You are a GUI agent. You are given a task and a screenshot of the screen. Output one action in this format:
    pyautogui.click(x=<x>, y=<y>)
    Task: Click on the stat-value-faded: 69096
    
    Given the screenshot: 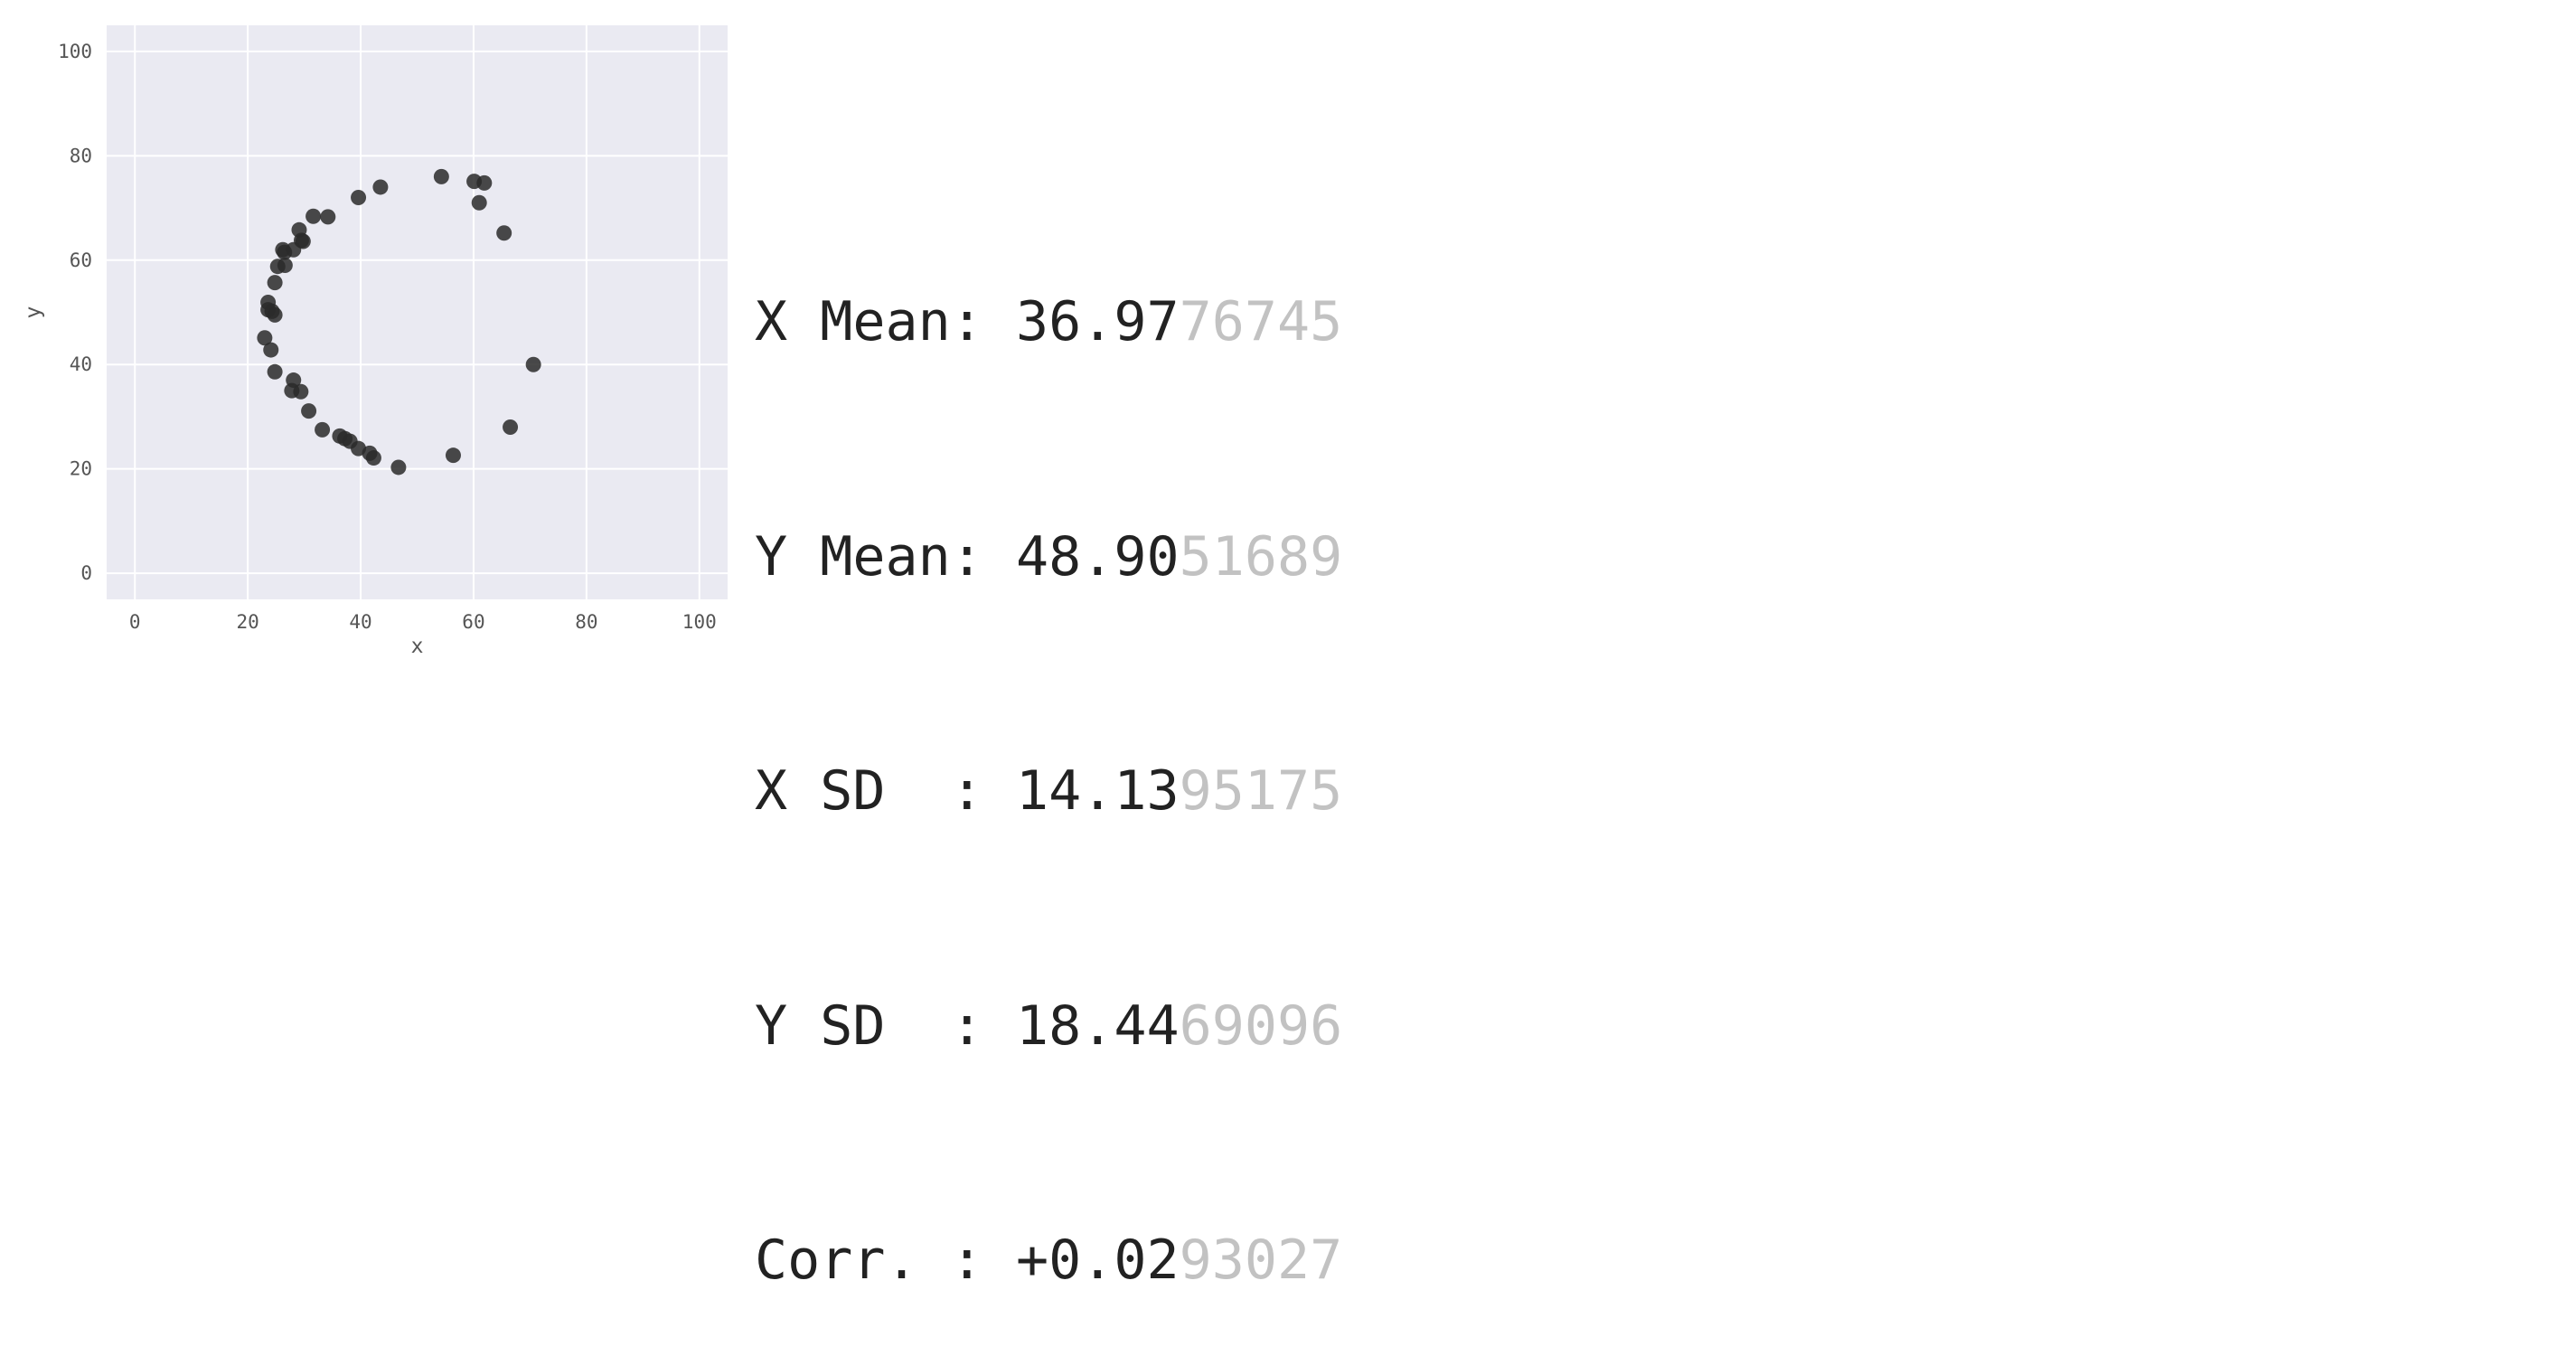 What is the action you would take?
    pyautogui.click(x=1261, y=1025)
    